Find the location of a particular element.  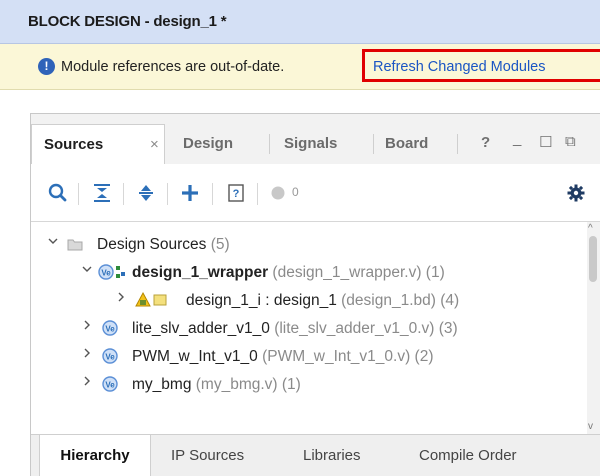

tab-libraries: Libraries is located at coordinates (332, 455).